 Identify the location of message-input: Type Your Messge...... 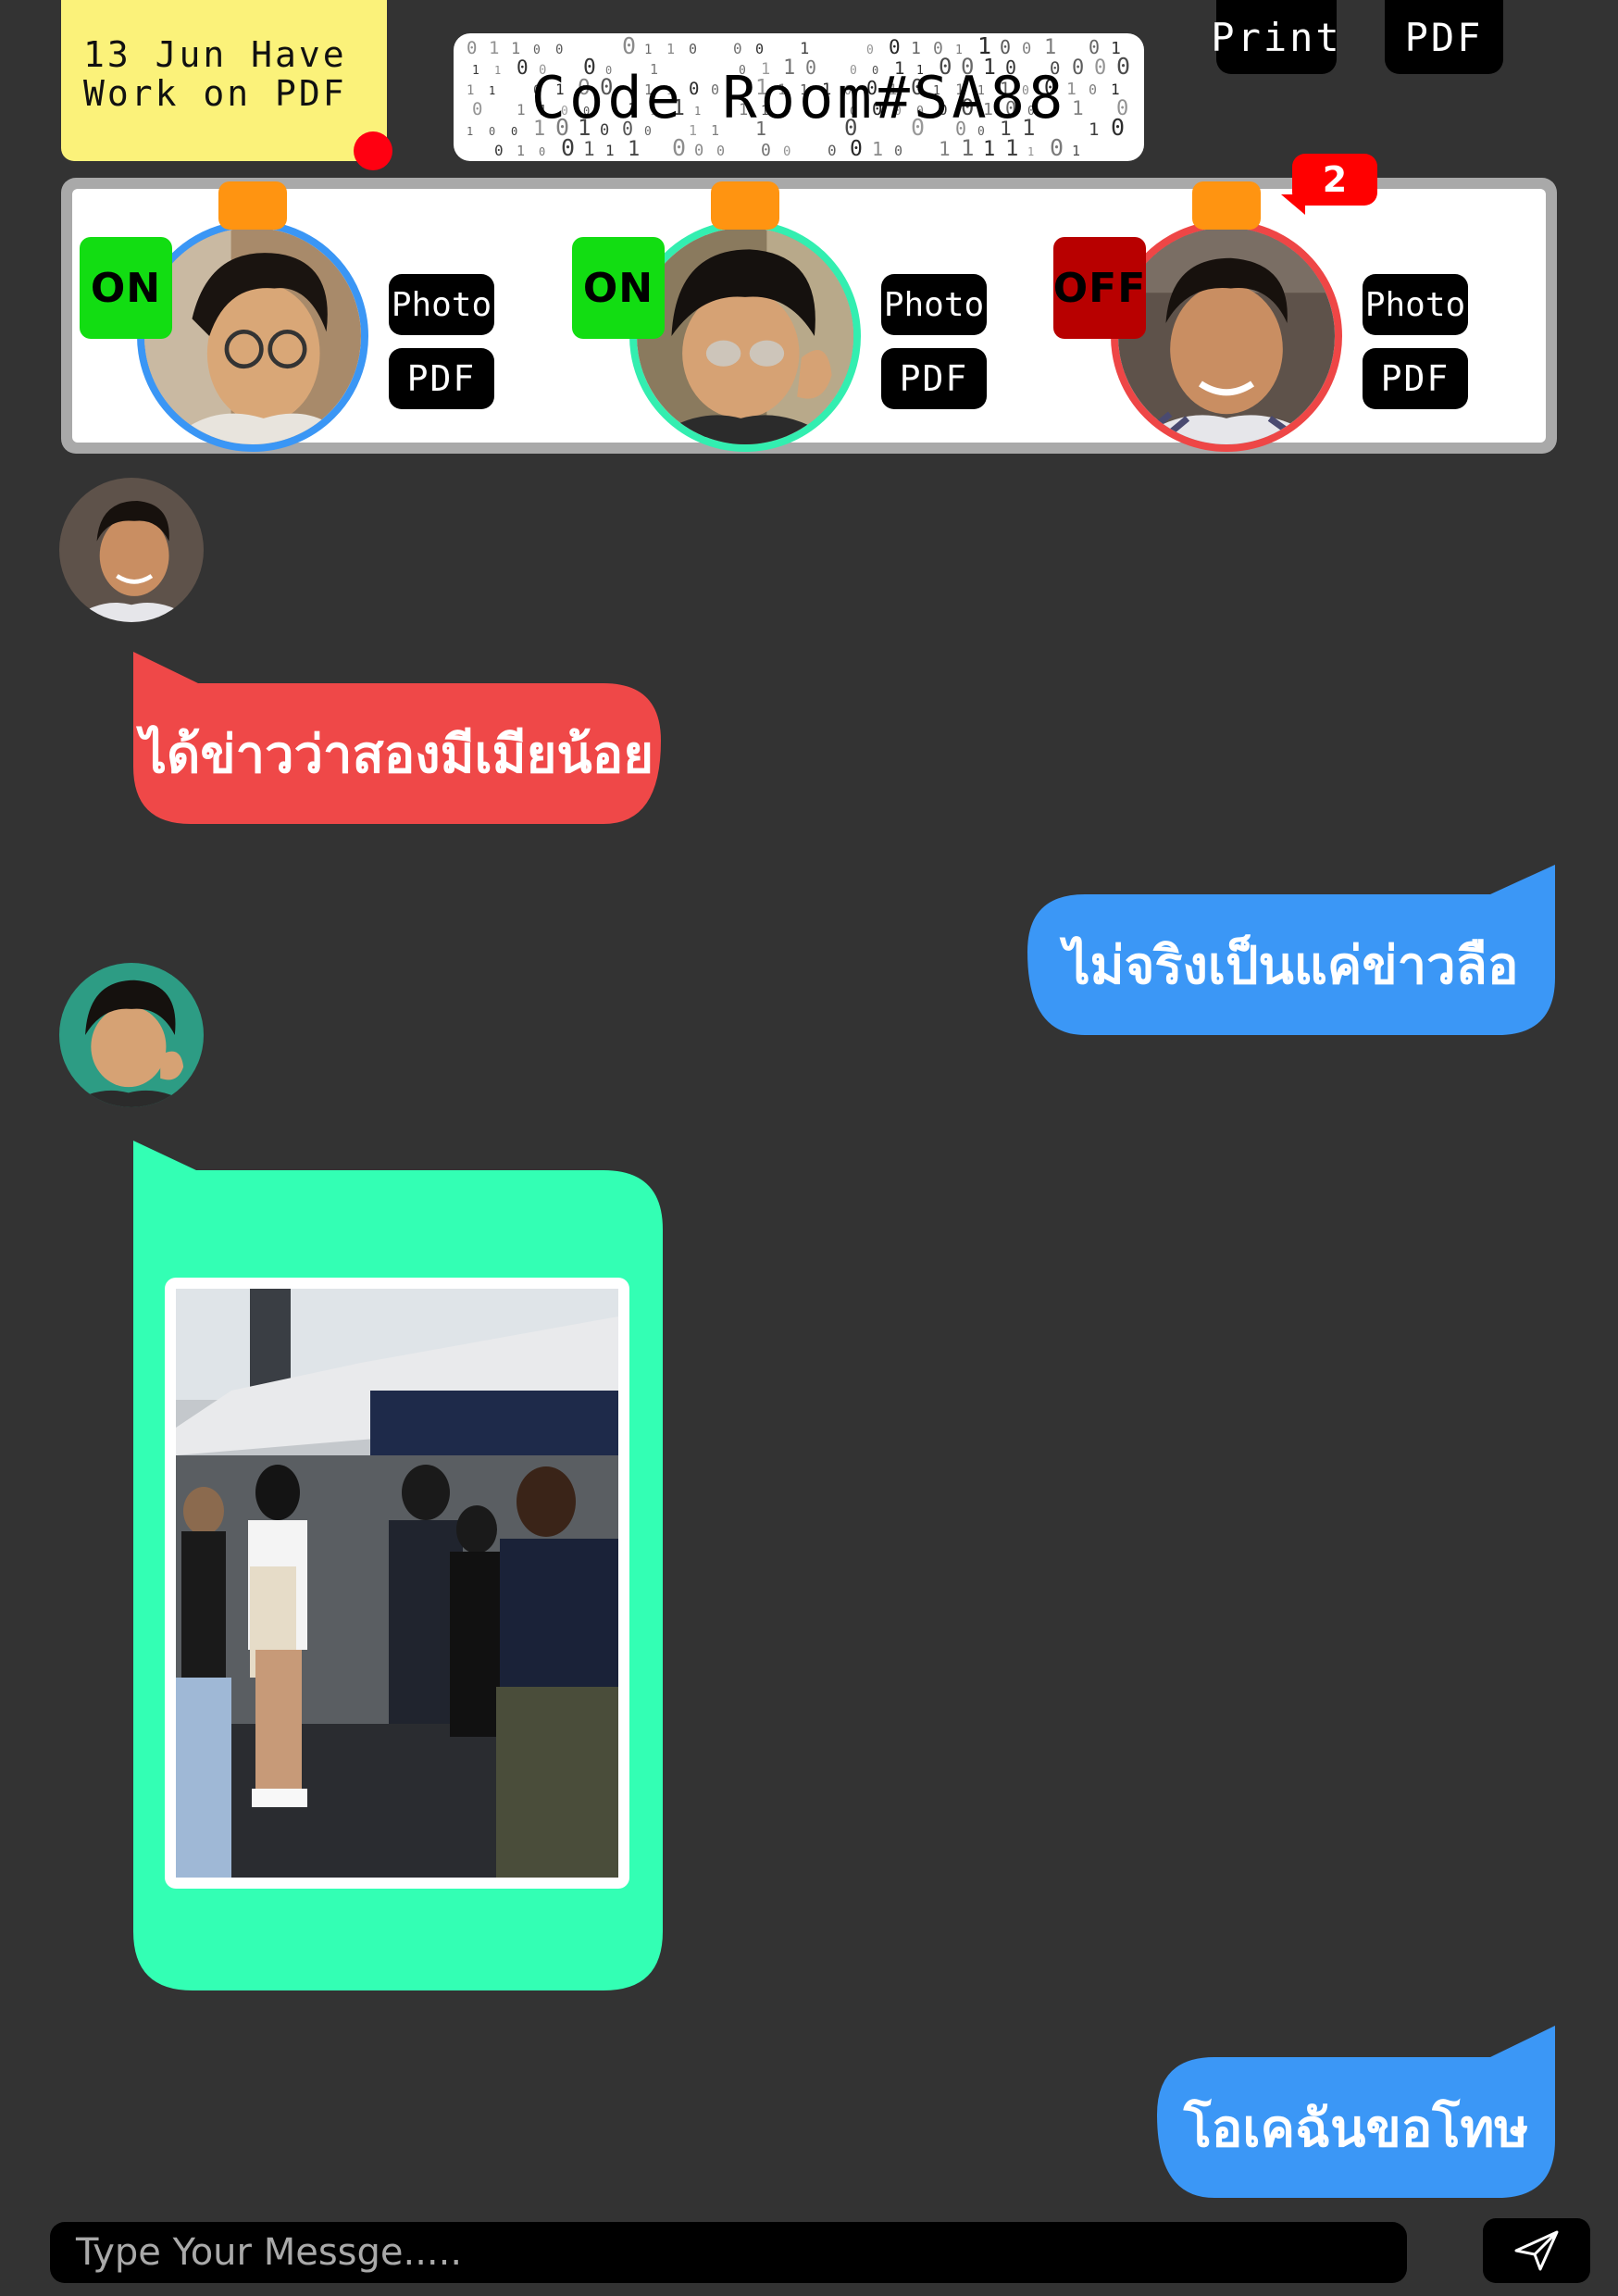
(728, 2252).